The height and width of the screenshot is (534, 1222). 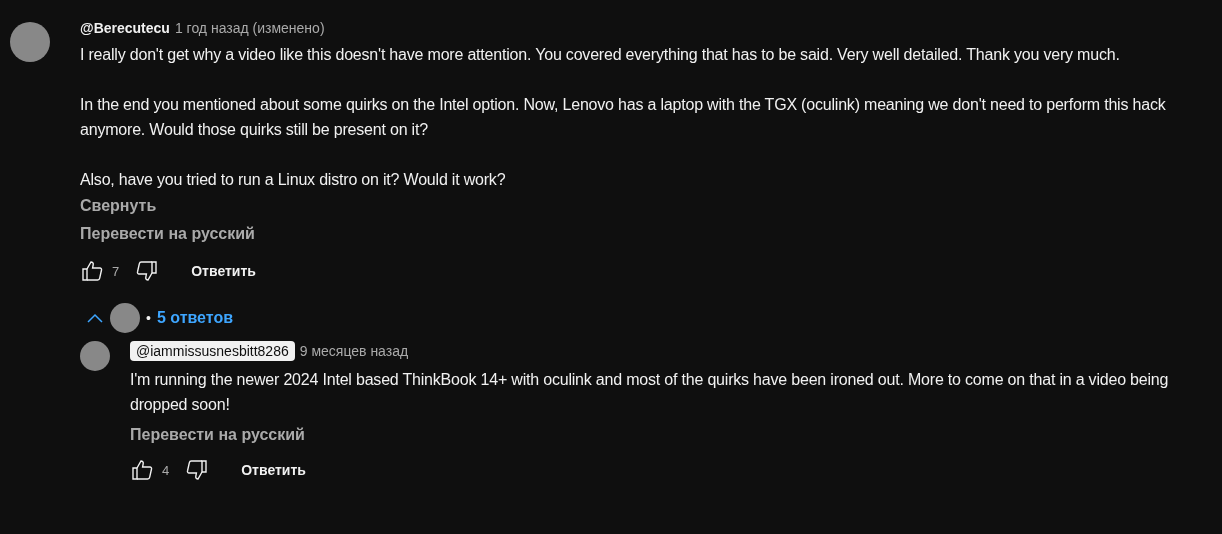 I want to click on collapse-link: Свернуть, so click(x=118, y=206).